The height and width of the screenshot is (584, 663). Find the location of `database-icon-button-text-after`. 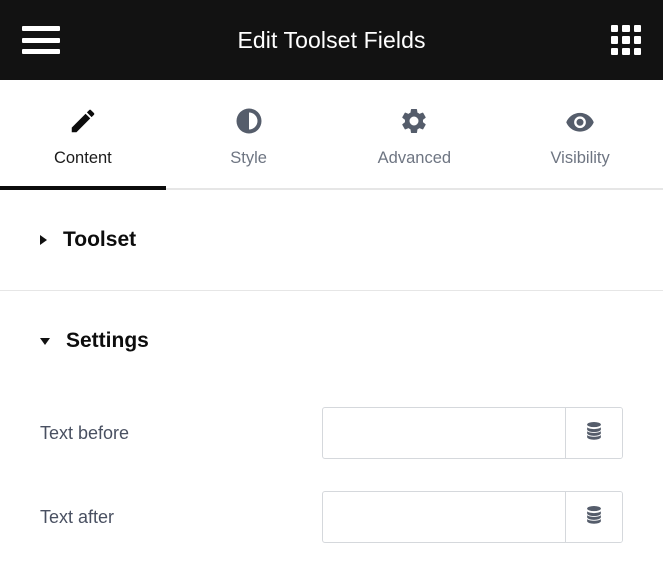

database-icon-button-text-after is located at coordinates (593, 517).